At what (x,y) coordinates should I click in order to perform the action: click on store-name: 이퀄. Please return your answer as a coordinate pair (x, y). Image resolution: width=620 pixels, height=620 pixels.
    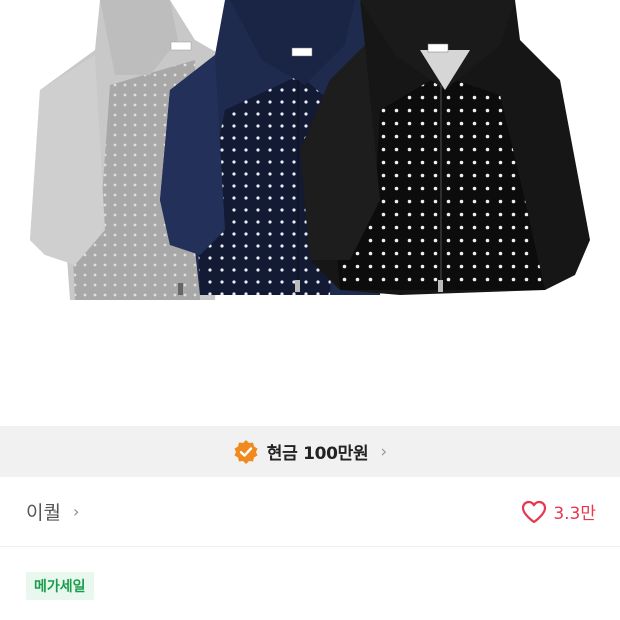
    Looking at the image, I should click on (43, 513).